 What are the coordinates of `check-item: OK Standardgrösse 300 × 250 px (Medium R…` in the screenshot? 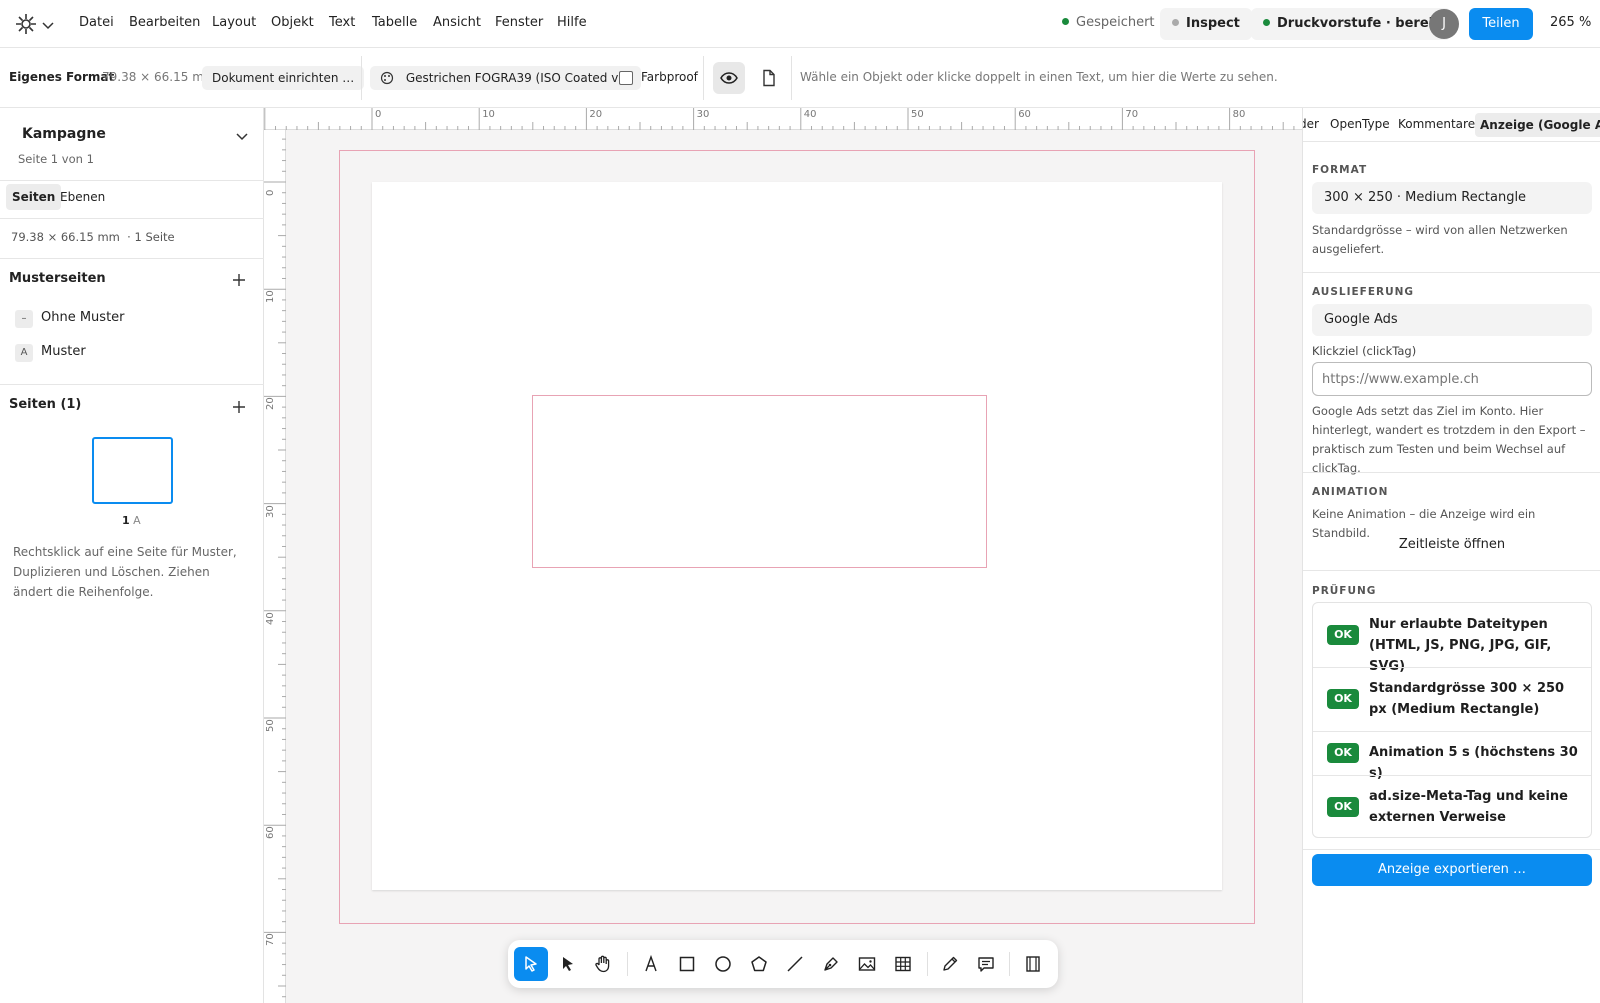 It's located at (1452, 699).